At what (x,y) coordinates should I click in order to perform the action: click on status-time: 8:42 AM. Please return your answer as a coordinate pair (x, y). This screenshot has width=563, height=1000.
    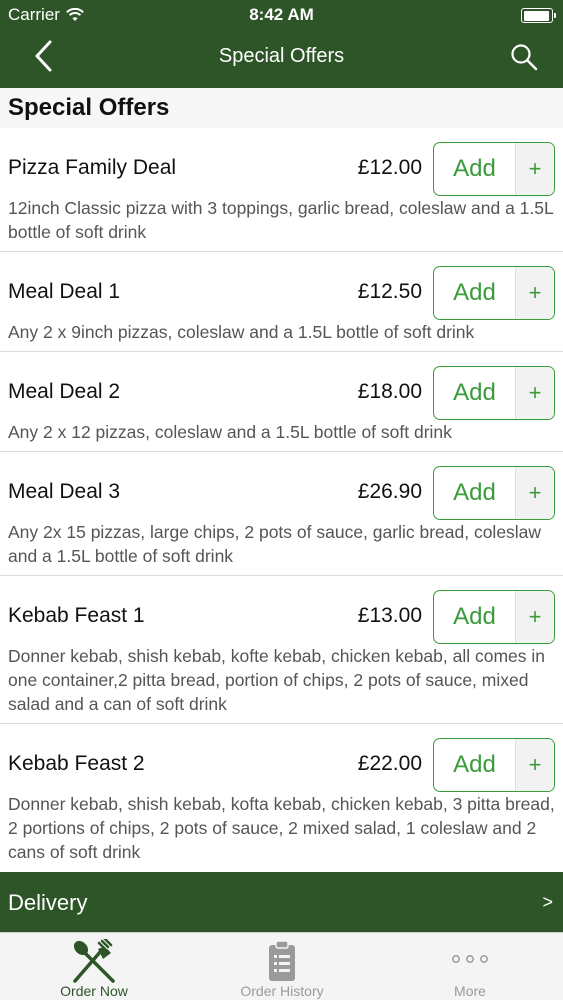
    Looking at the image, I should click on (281, 14).